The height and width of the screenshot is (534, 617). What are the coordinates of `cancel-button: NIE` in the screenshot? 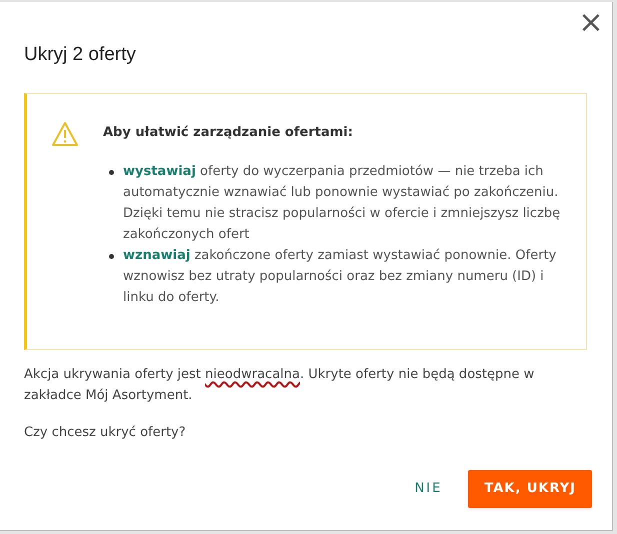 It's located at (428, 489).